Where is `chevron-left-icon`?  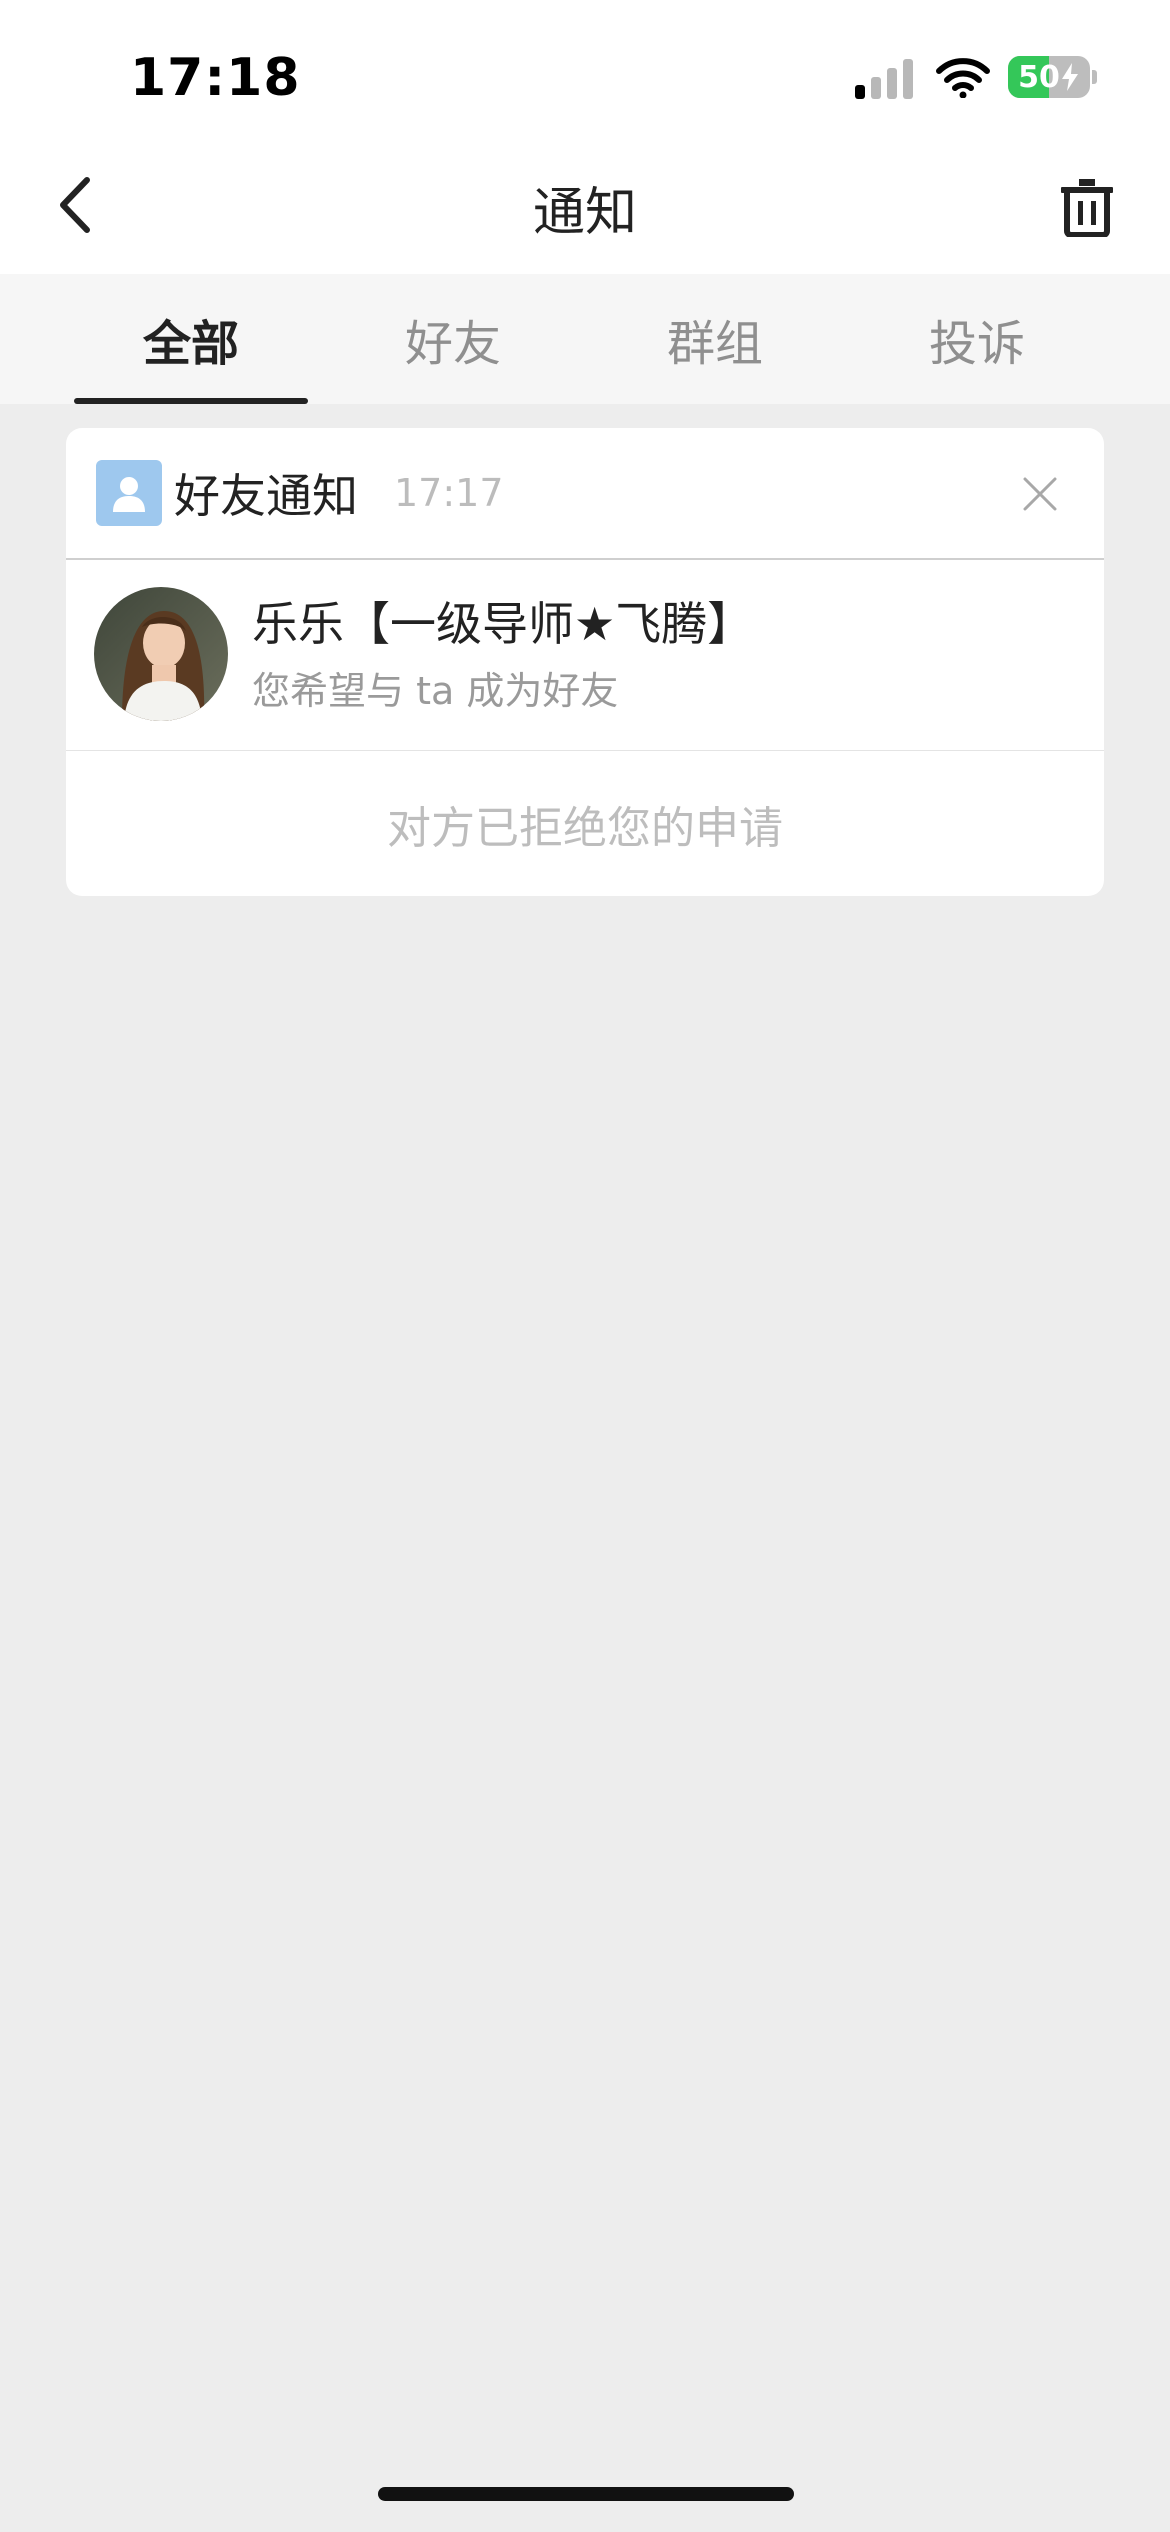 chevron-left-icon is located at coordinates (75, 205).